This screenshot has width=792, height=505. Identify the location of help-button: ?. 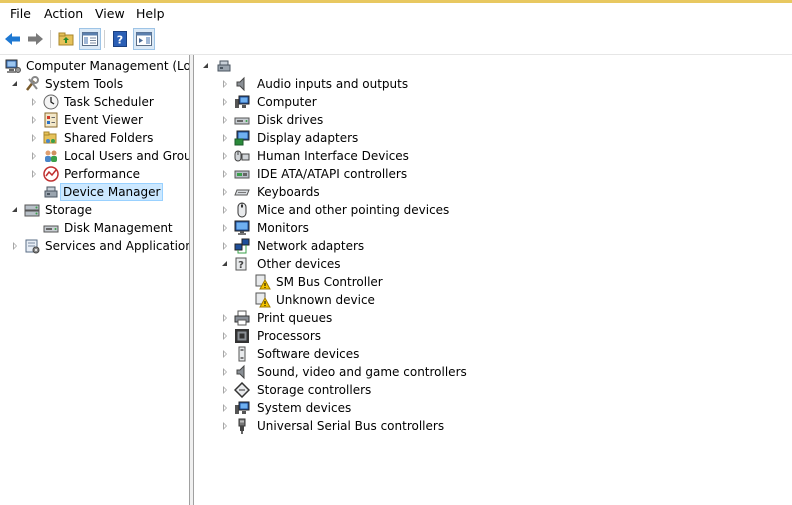
(120, 39).